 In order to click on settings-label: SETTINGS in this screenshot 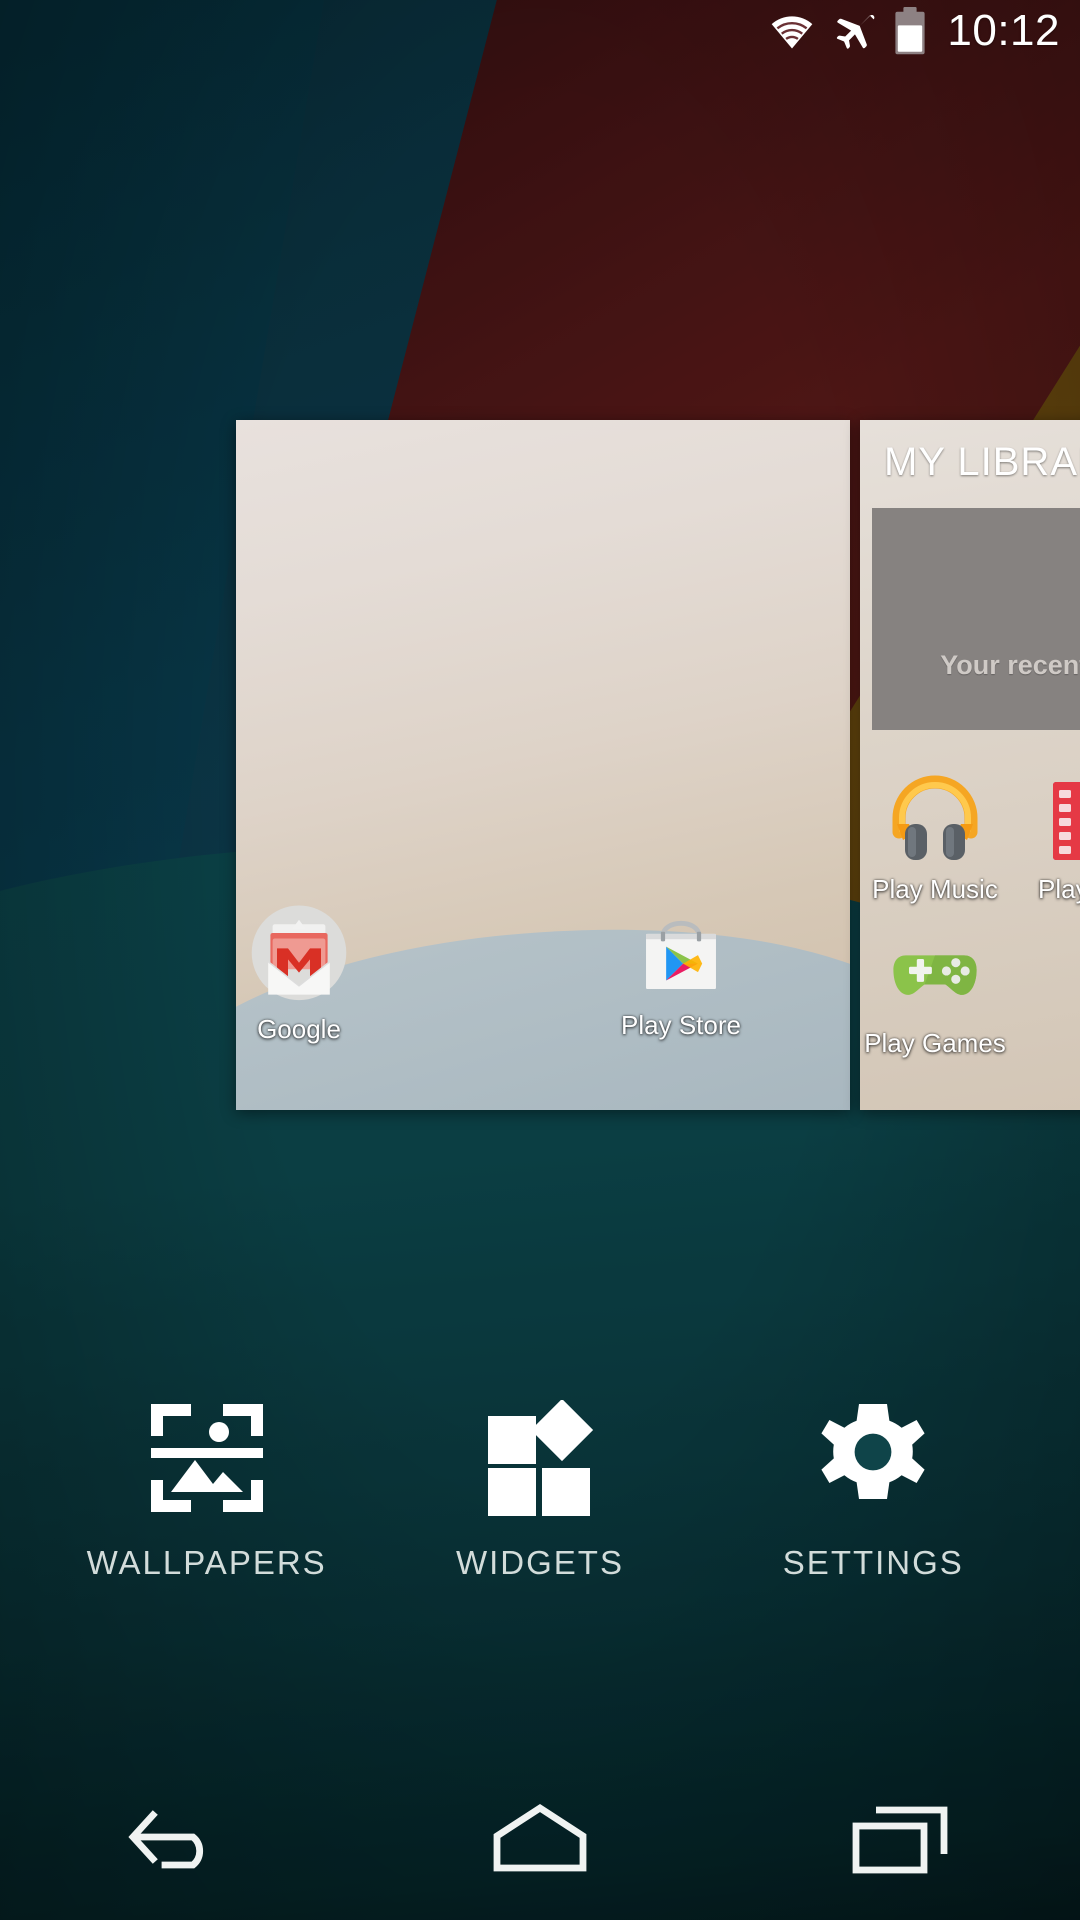, I will do `click(873, 1562)`.